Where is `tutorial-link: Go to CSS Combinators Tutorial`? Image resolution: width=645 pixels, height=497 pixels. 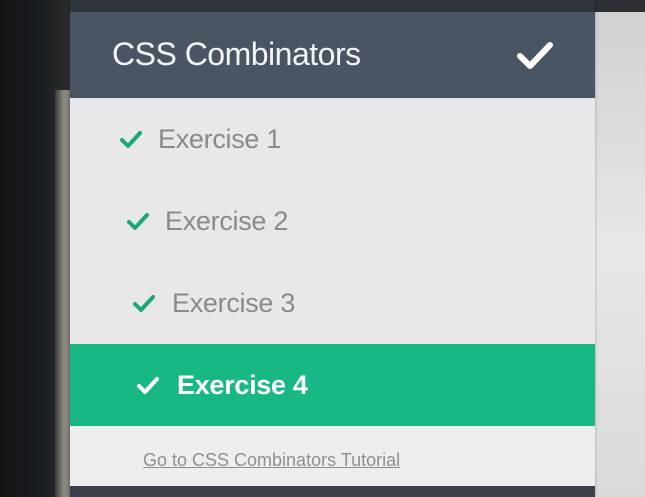
tutorial-link: Go to CSS Combinators Tutorial is located at coordinates (271, 460).